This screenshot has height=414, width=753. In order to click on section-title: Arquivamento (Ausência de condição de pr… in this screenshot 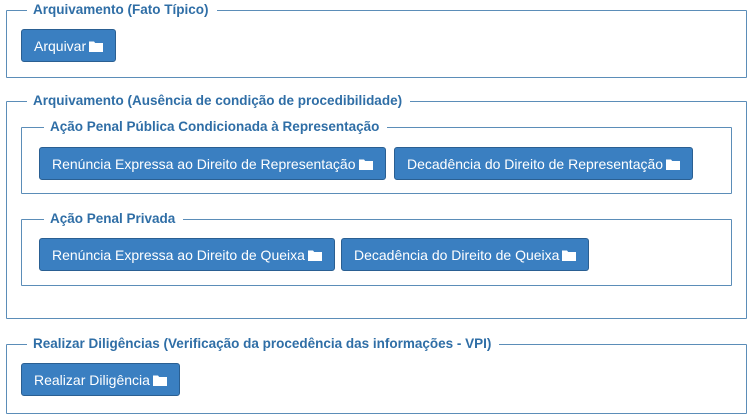, I will do `click(219, 101)`.